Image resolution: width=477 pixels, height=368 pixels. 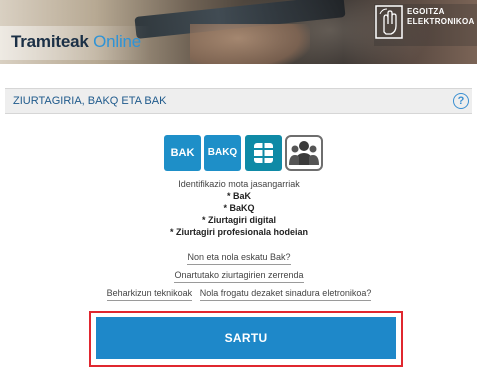 I want to click on bakq-icon: BAKQ, so click(x=222, y=153).